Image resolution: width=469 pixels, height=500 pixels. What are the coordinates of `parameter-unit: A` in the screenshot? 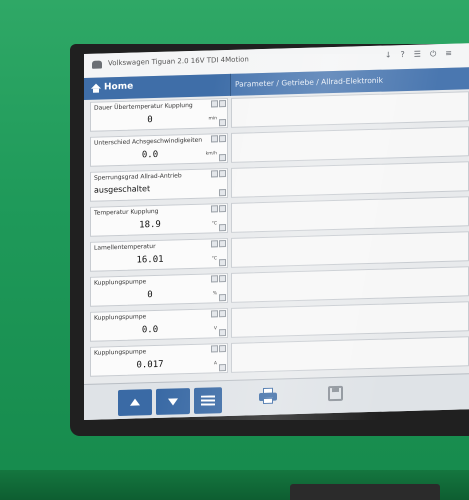 It's located at (215, 364).